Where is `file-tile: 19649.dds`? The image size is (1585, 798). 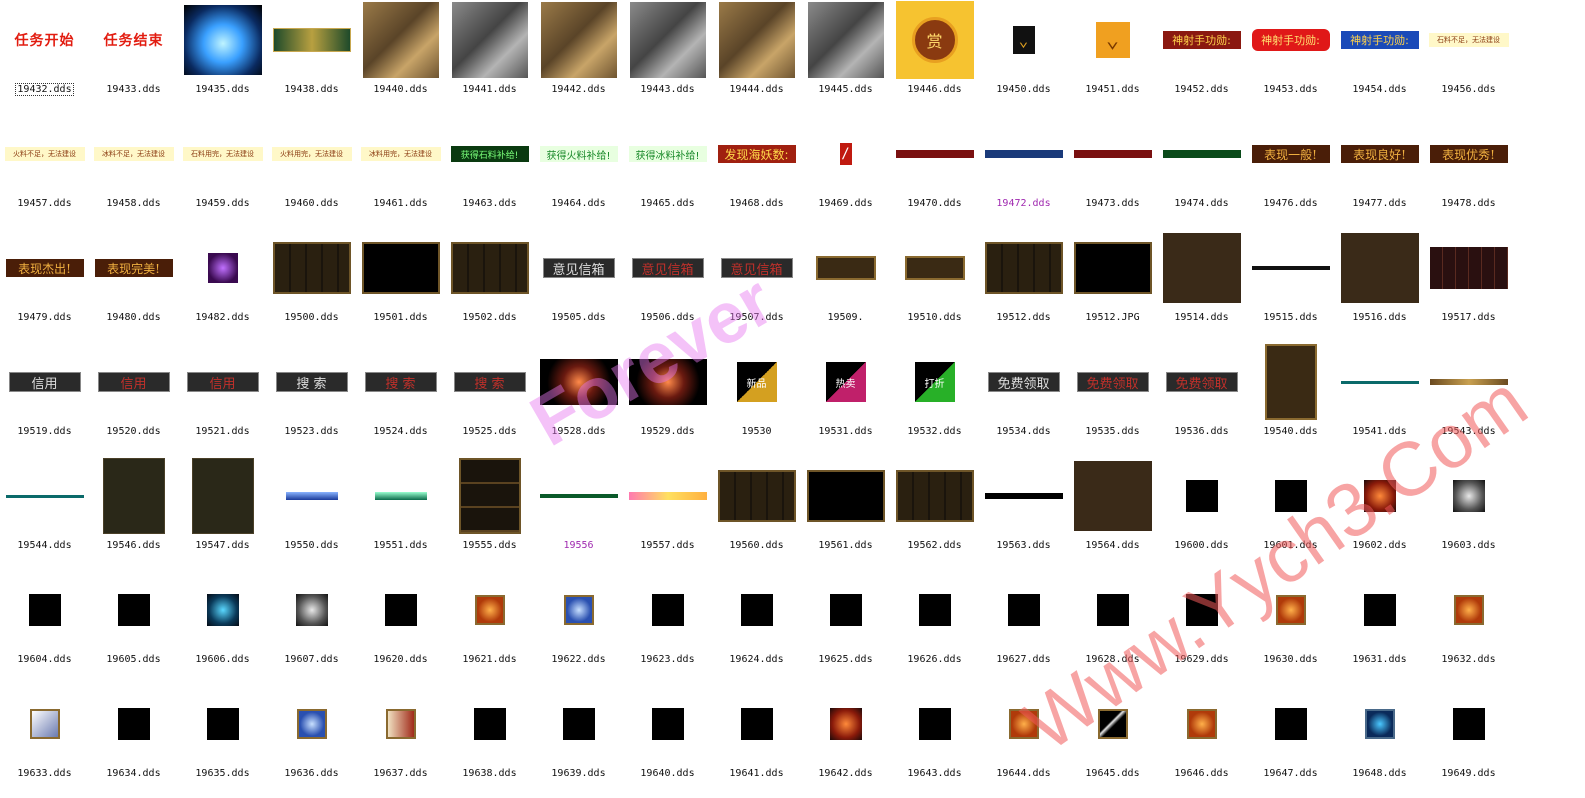 file-tile: 19649.dds is located at coordinates (1468, 741).